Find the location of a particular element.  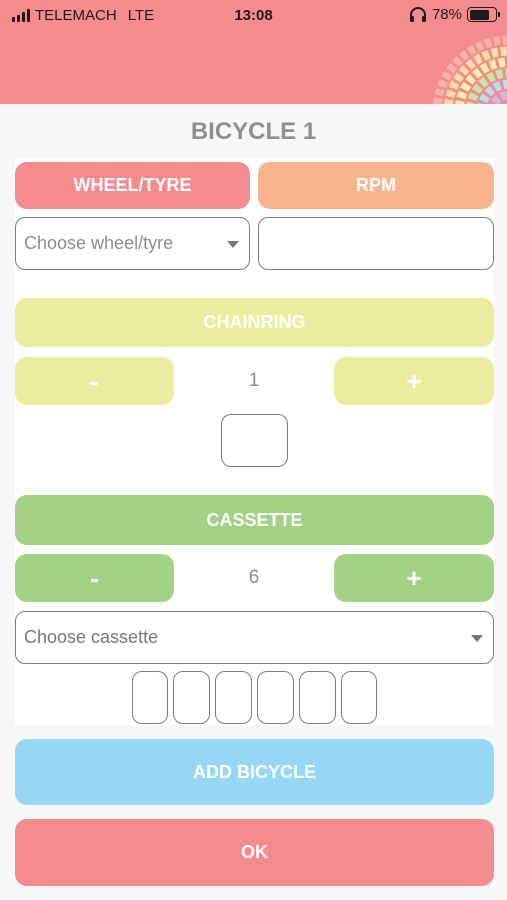

cassette-increment-button: + is located at coordinates (414, 578).